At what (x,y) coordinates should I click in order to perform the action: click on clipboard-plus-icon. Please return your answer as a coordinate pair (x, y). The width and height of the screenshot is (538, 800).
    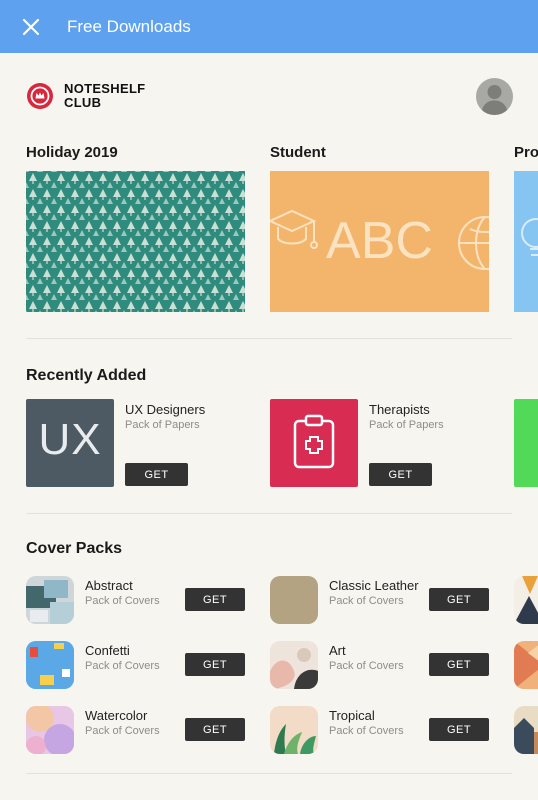
    Looking at the image, I should click on (314, 441).